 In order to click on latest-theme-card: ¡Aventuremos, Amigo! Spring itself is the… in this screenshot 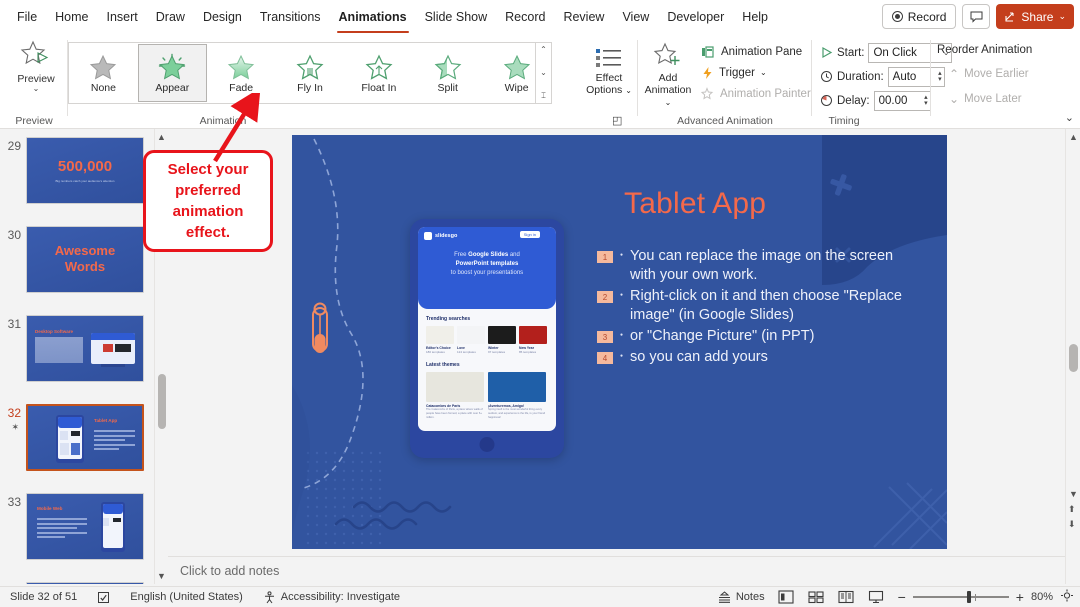, I will do `click(517, 396)`.